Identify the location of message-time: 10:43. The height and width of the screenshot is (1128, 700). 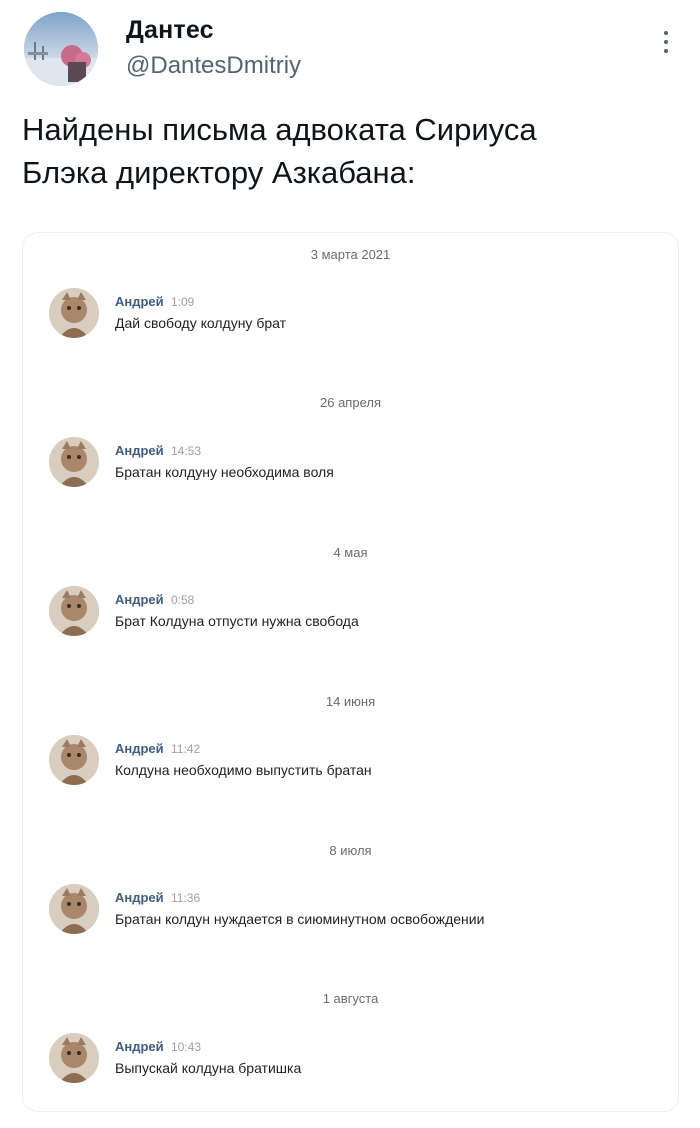
(186, 1047).